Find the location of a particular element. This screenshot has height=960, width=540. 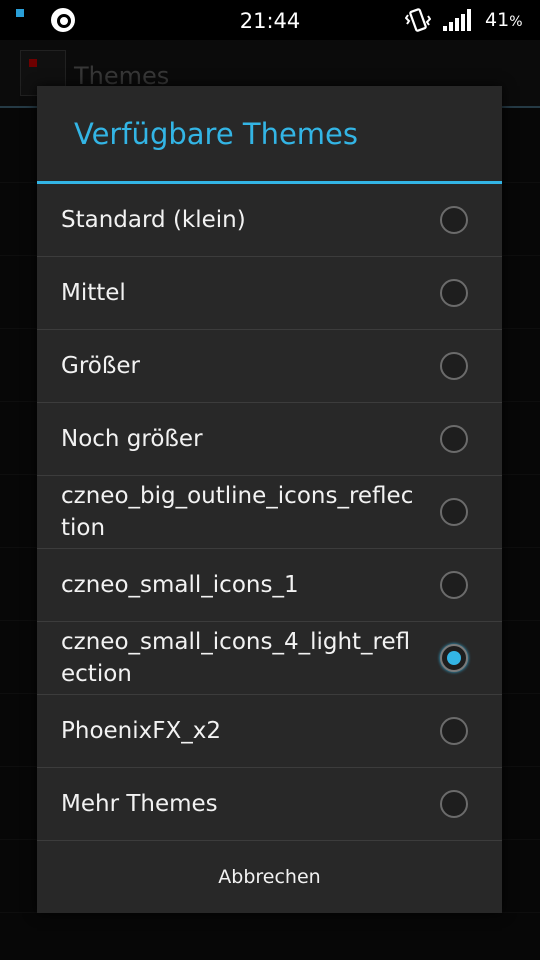

option-label: PhoenixFX_x2 is located at coordinates (141, 731).